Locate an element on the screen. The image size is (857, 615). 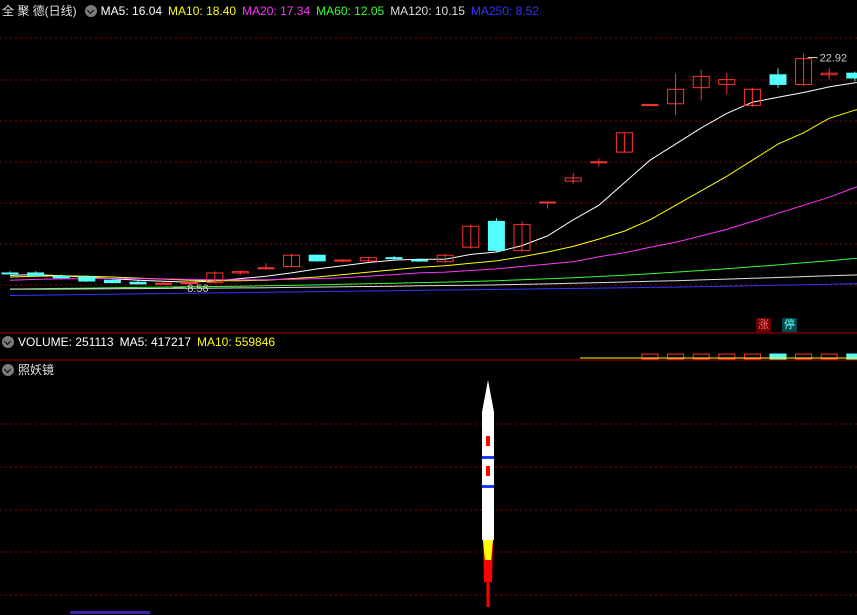
ma250-value: MA250: 8.52 is located at coordinates (504, 11).